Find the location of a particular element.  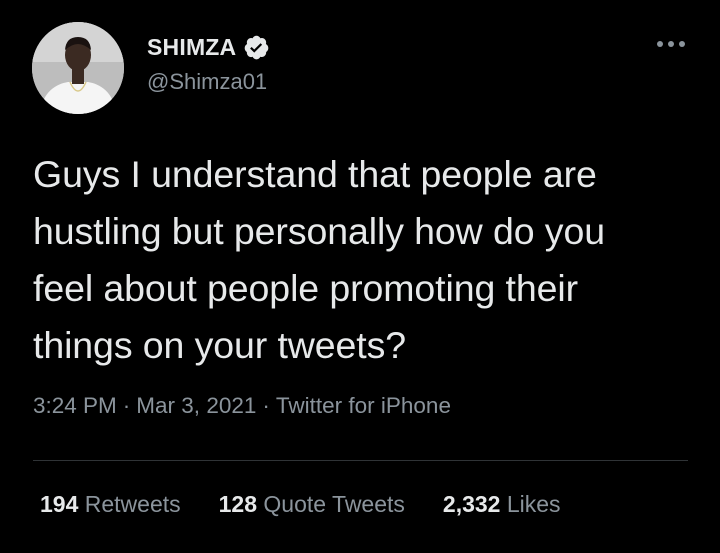

divider is located at coordinates (360, 460).